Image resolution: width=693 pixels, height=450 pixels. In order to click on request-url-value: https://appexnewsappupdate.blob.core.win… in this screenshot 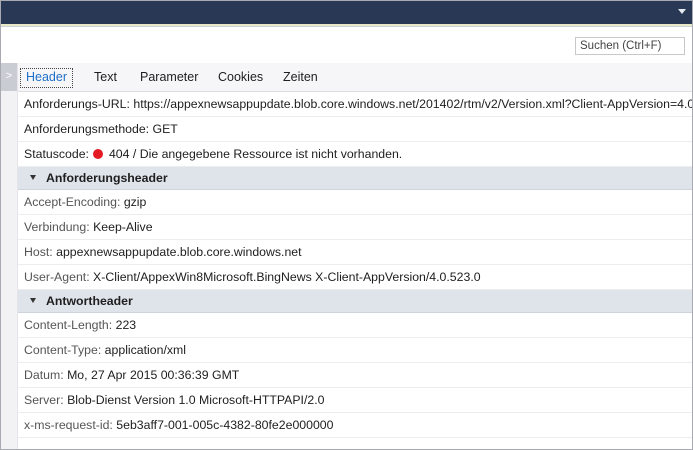, I will do `click(412, 104)`.